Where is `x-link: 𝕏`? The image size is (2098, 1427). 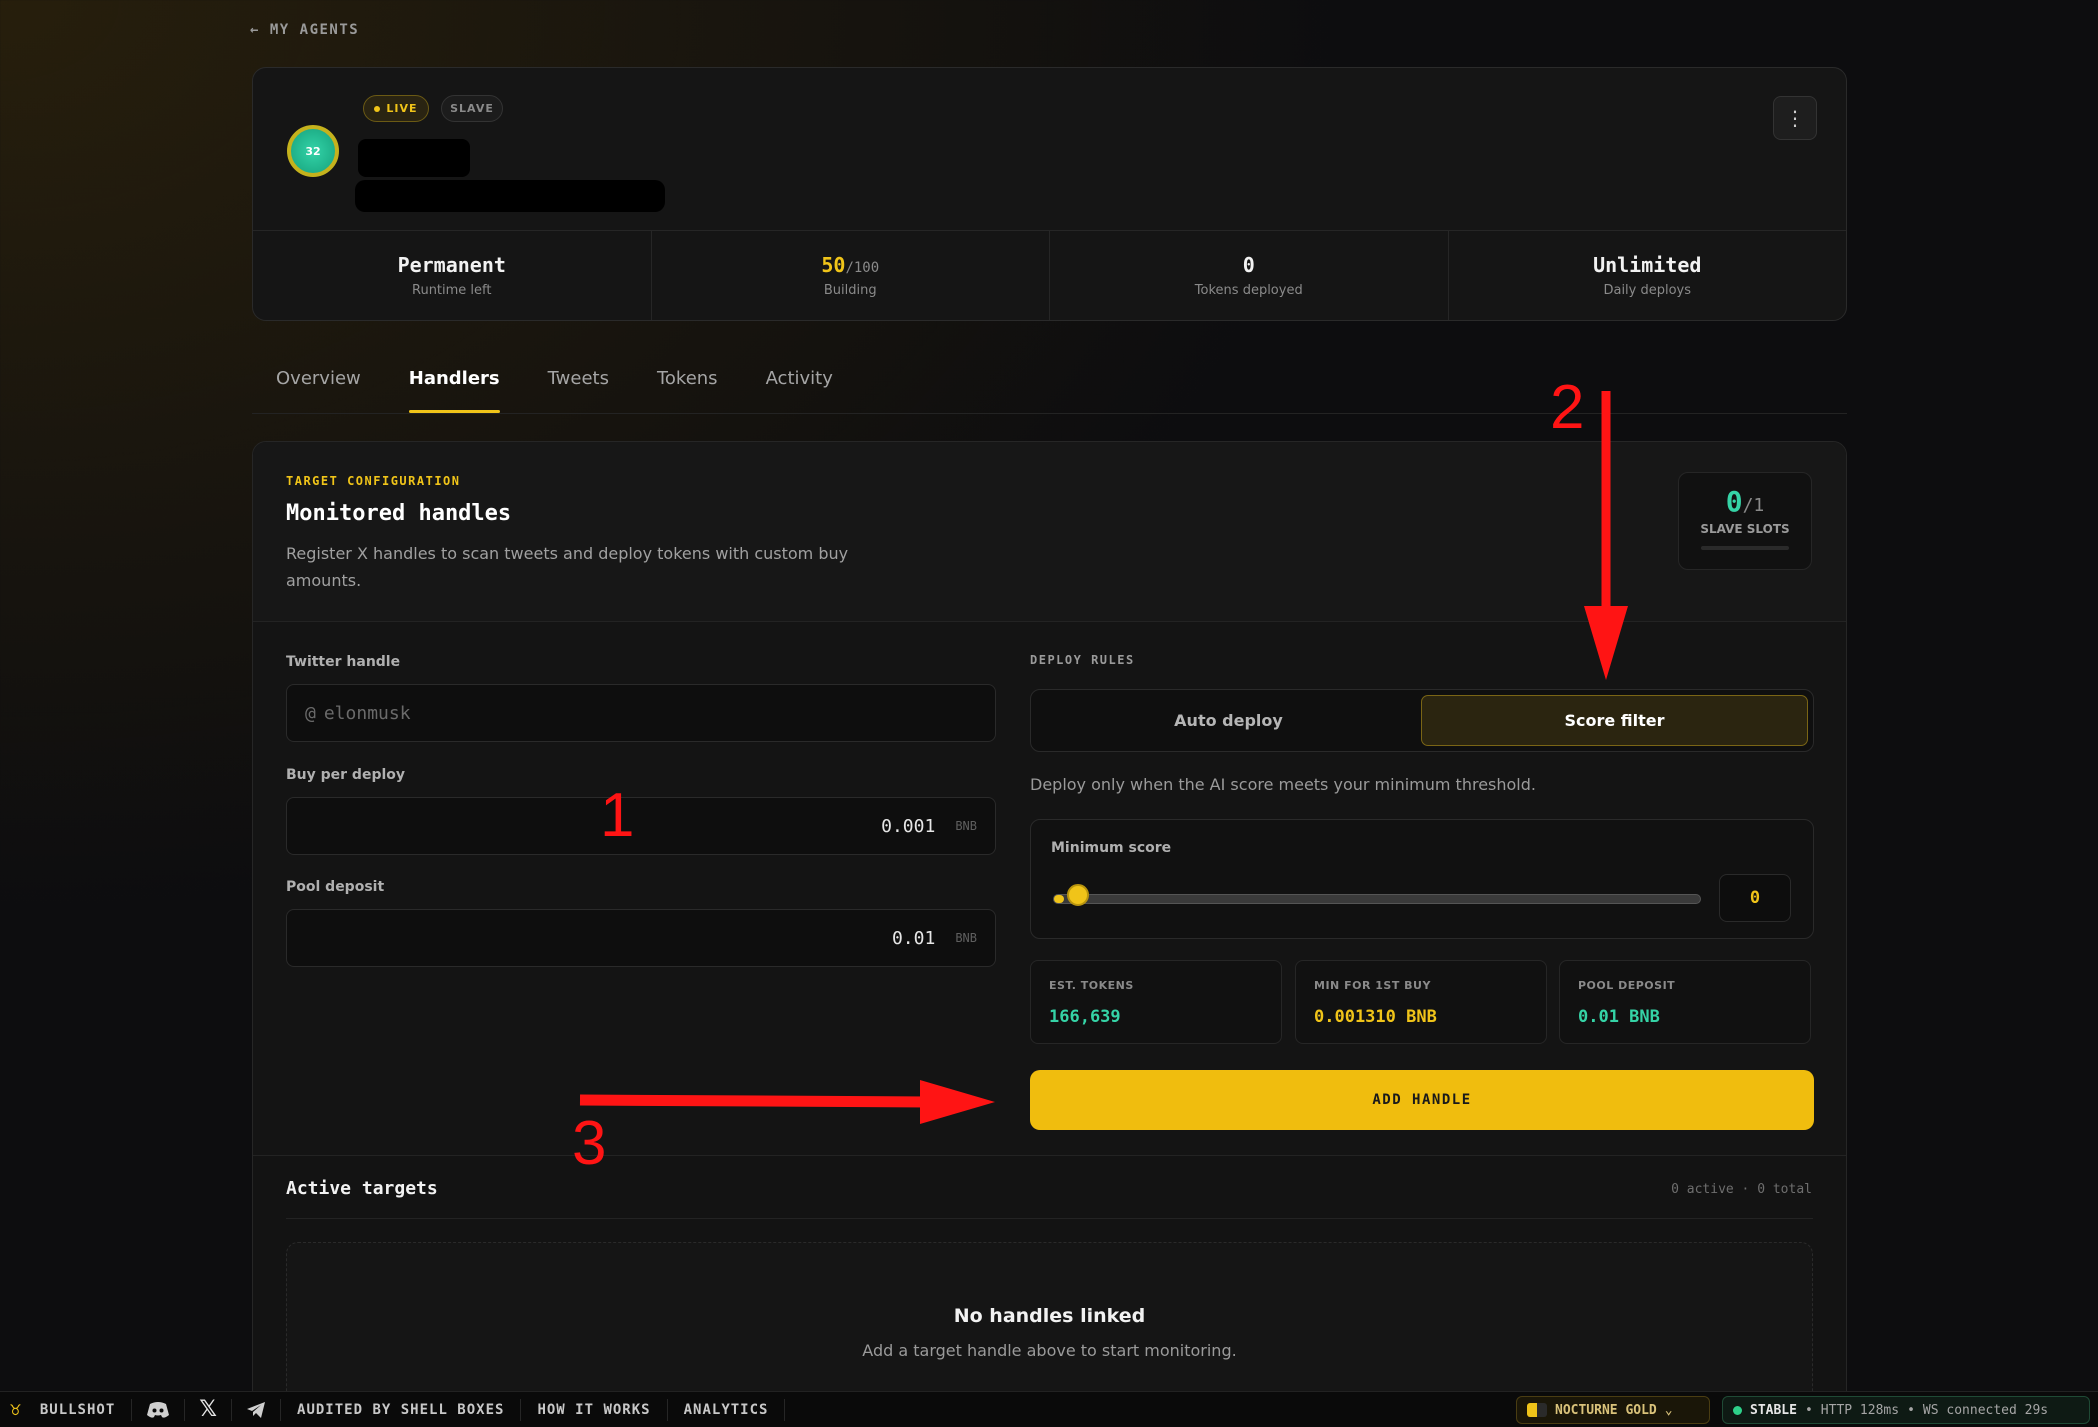 x-link: 𝕏 is located at coordinates (209, 1409).